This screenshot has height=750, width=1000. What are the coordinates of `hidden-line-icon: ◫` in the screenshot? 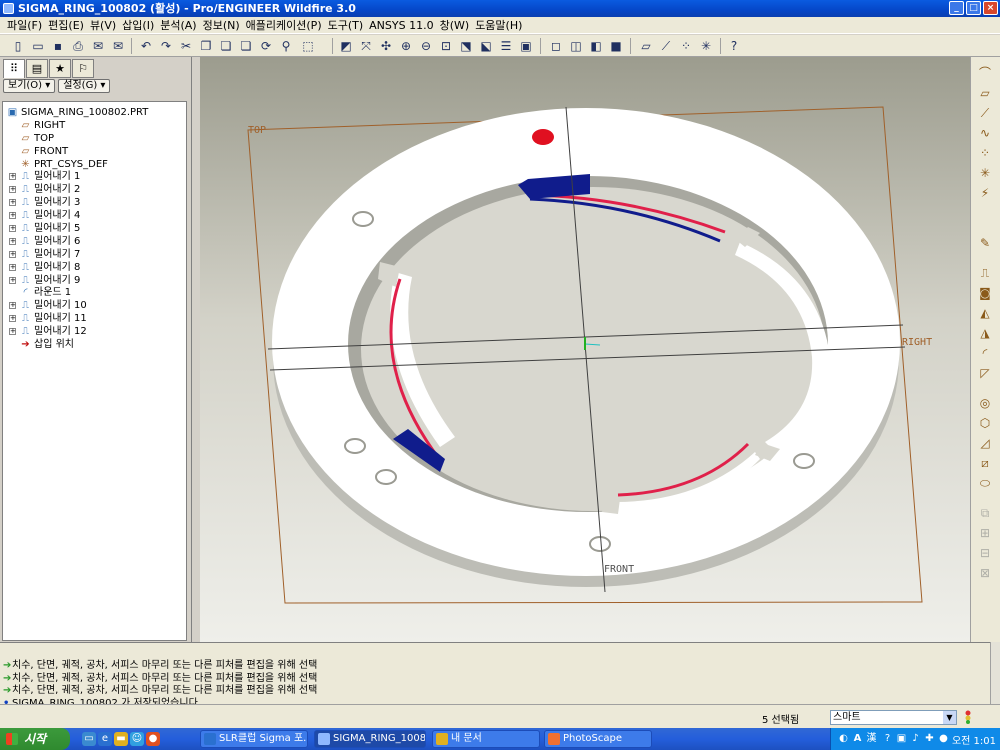 It's located at (576, 46).